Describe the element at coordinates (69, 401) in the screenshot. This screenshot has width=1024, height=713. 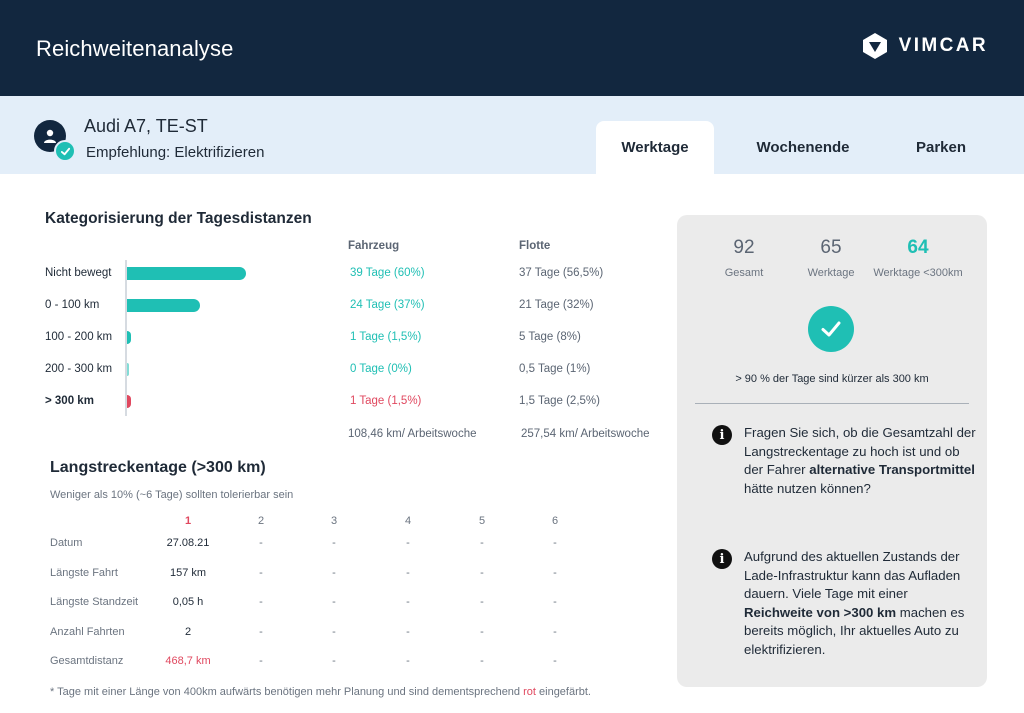
I see `category-label: > 300 km` at that location.